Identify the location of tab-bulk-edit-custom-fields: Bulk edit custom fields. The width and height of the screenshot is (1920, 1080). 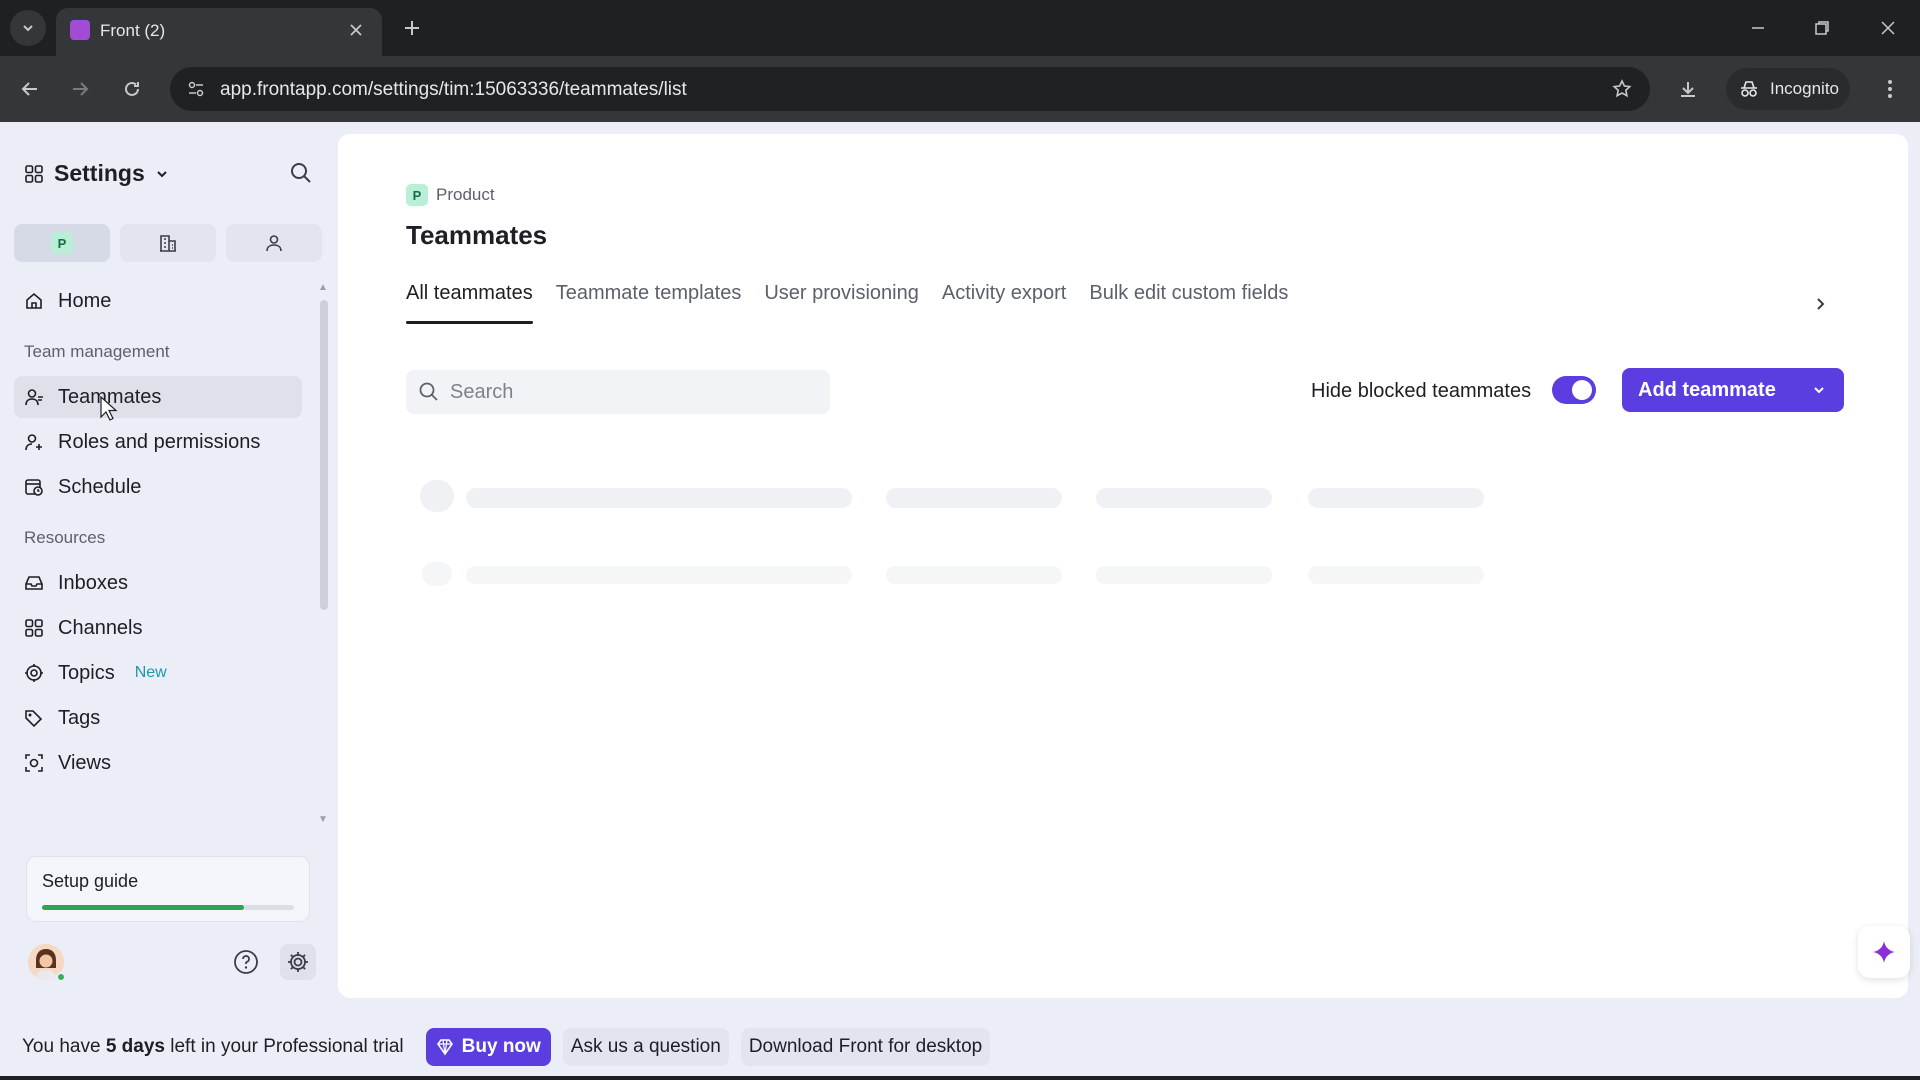
(1188, 301).